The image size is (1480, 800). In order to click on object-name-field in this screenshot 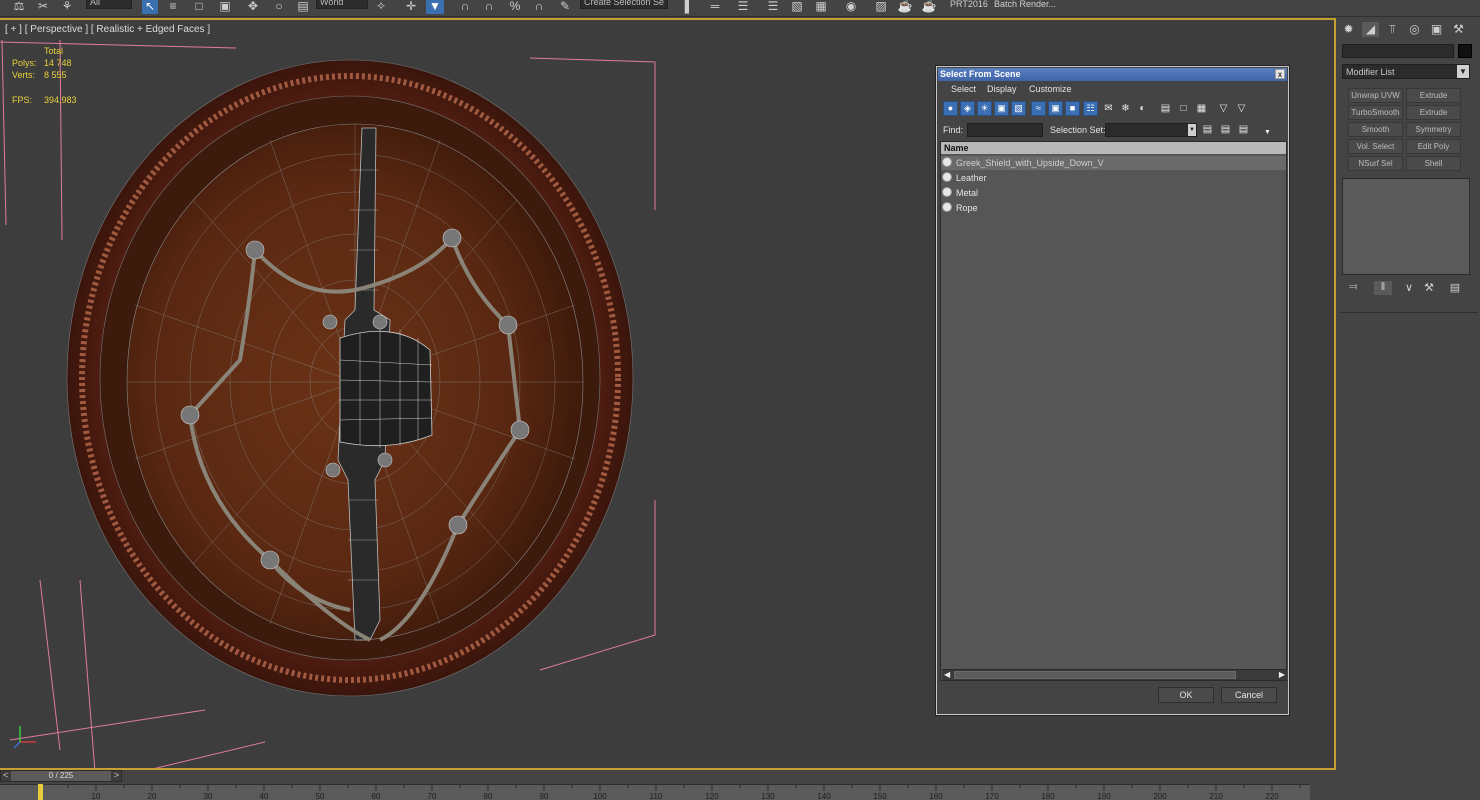, I will do `click(1398, 51)`.